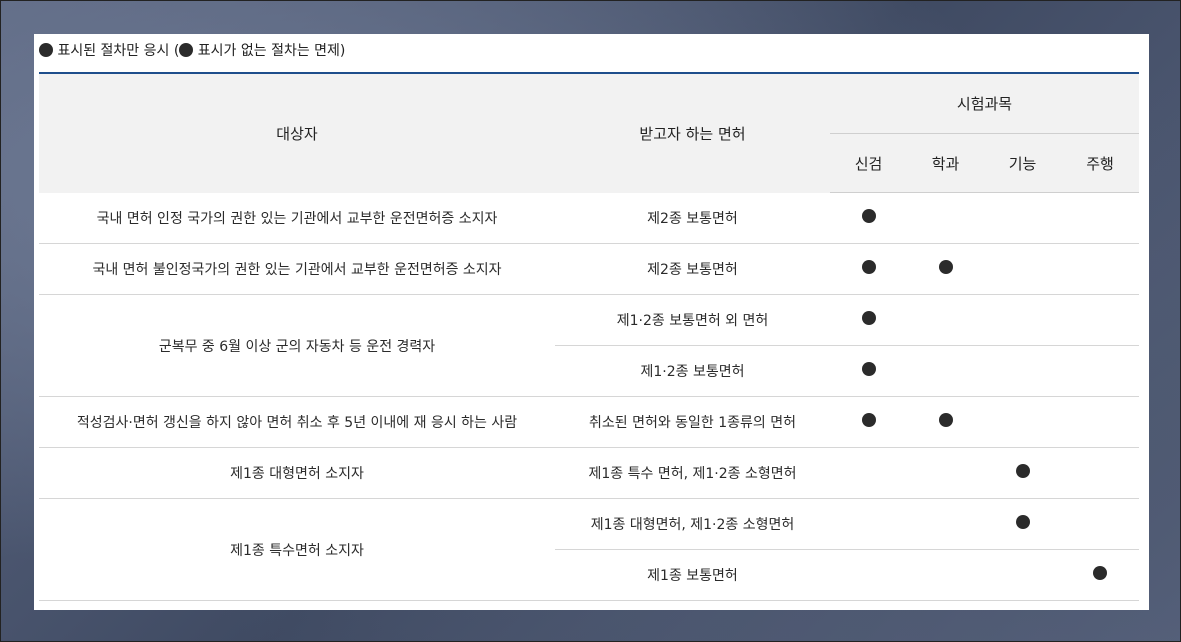 This screenshot has width=1181, height=642. What do you see at coordinates (118, 51) in the screenshot?
I see `legend-text-before: 표시된 절차만 응시 (` at bounding box center [118, 51].